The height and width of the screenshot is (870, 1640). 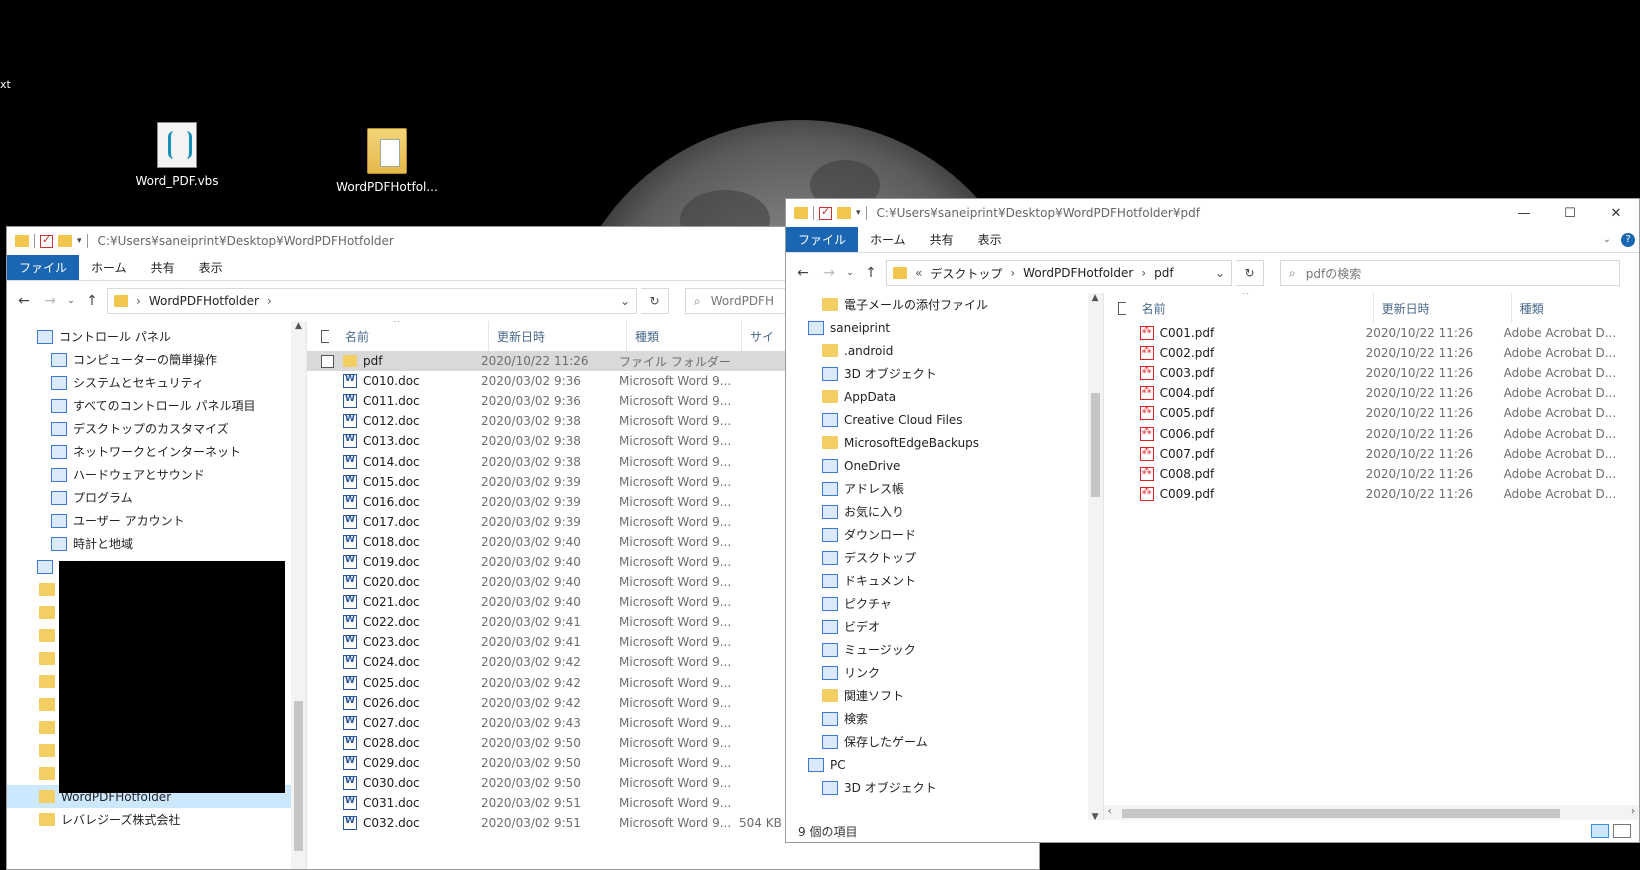 I want to click on nav-item: .android, so click(x=944, y=350).